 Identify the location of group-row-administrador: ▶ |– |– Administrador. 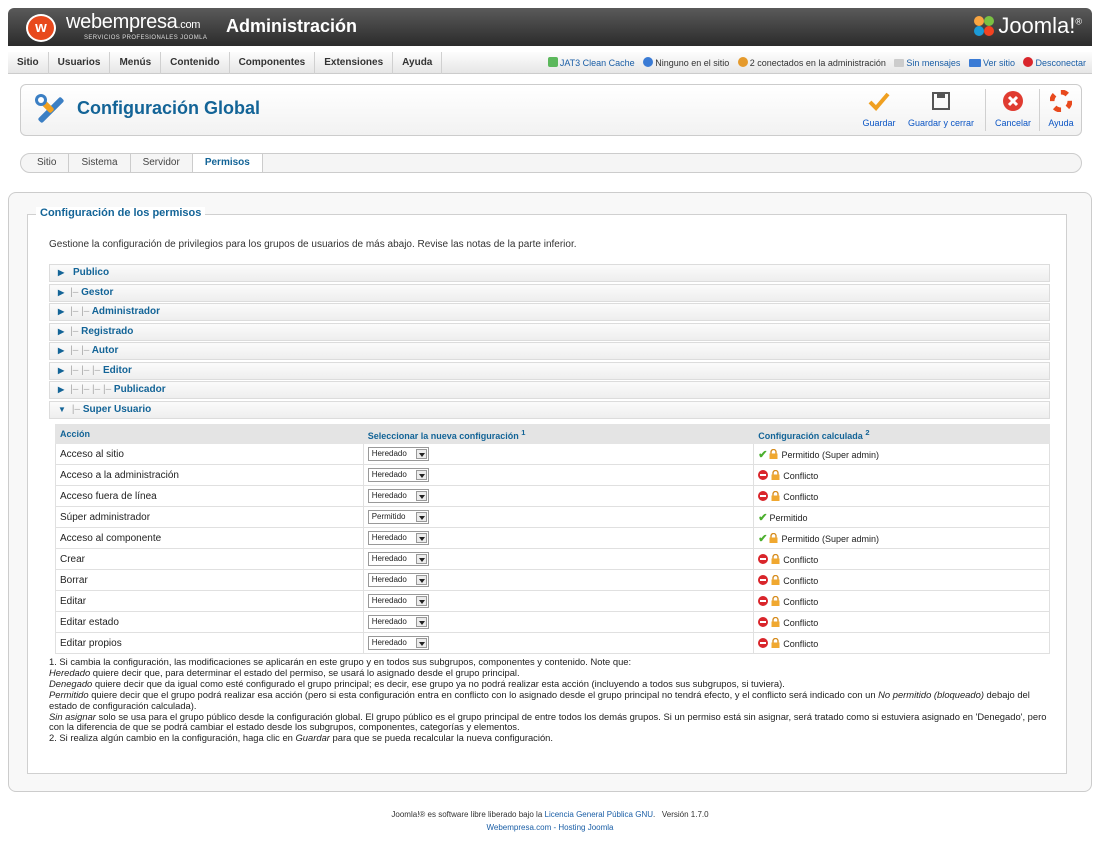
(549, 312).